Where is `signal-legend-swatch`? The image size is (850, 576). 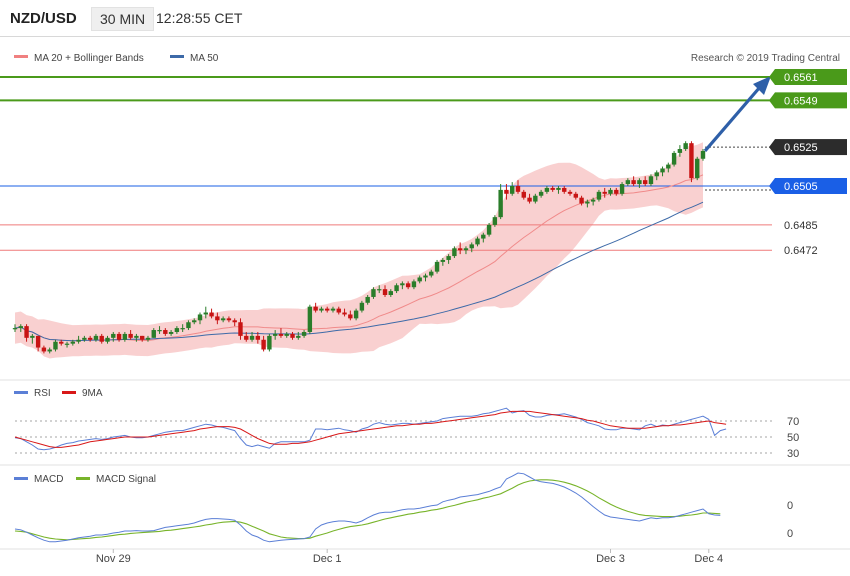 signal-legend-swatch is located at coordinates (83, 478).